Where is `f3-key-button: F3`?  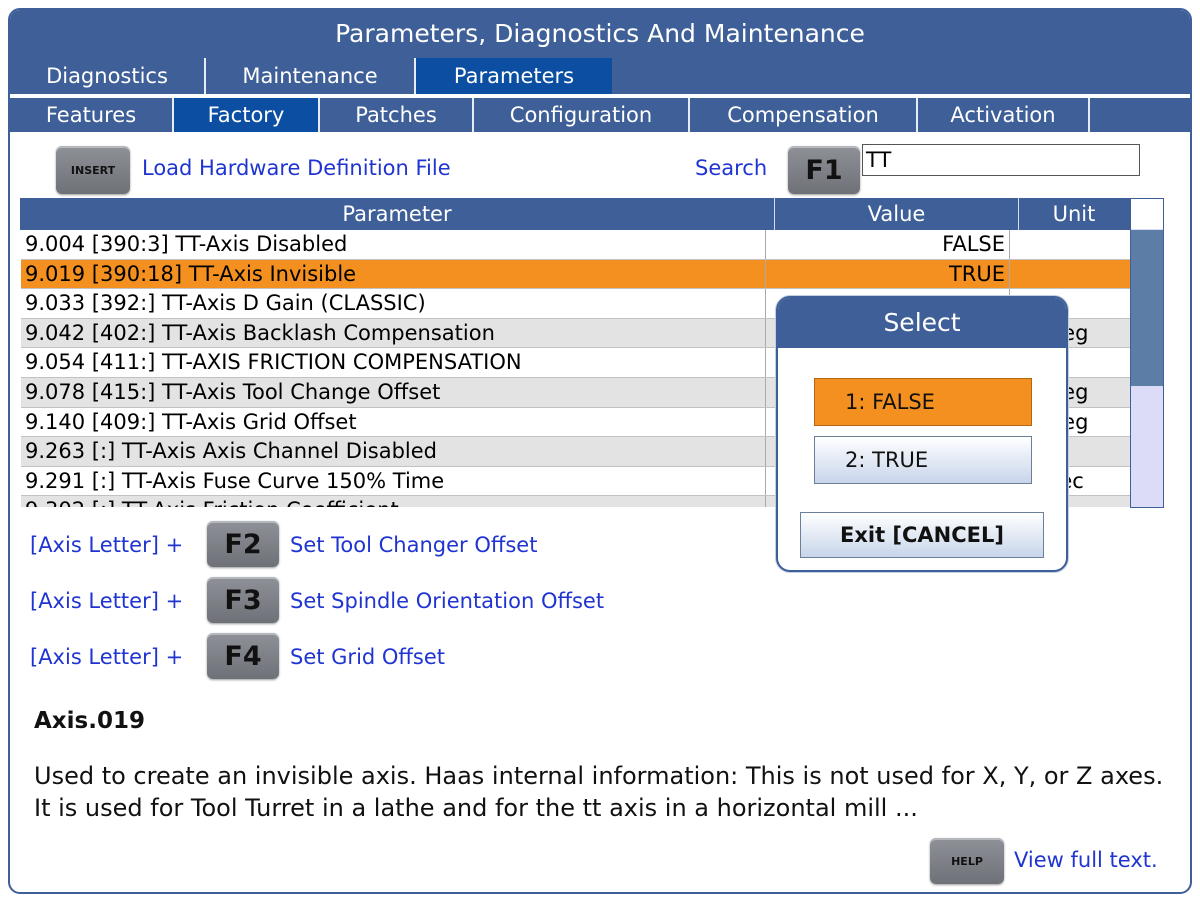 f3-key-button: F3 is located at coordinates (243, 600).